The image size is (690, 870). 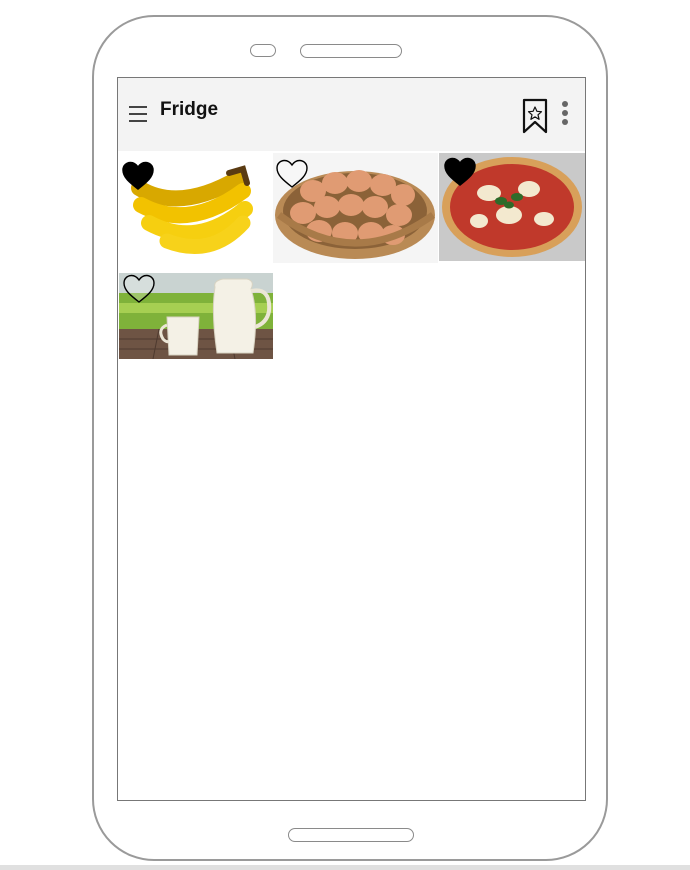 I want to click on home-button, so click(x=351, y=835).